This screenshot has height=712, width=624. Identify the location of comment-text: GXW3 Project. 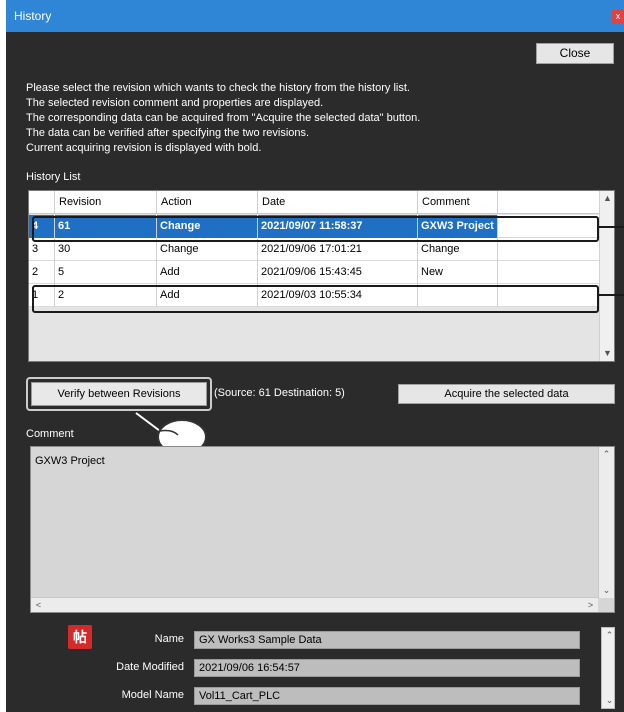
(70, 461).